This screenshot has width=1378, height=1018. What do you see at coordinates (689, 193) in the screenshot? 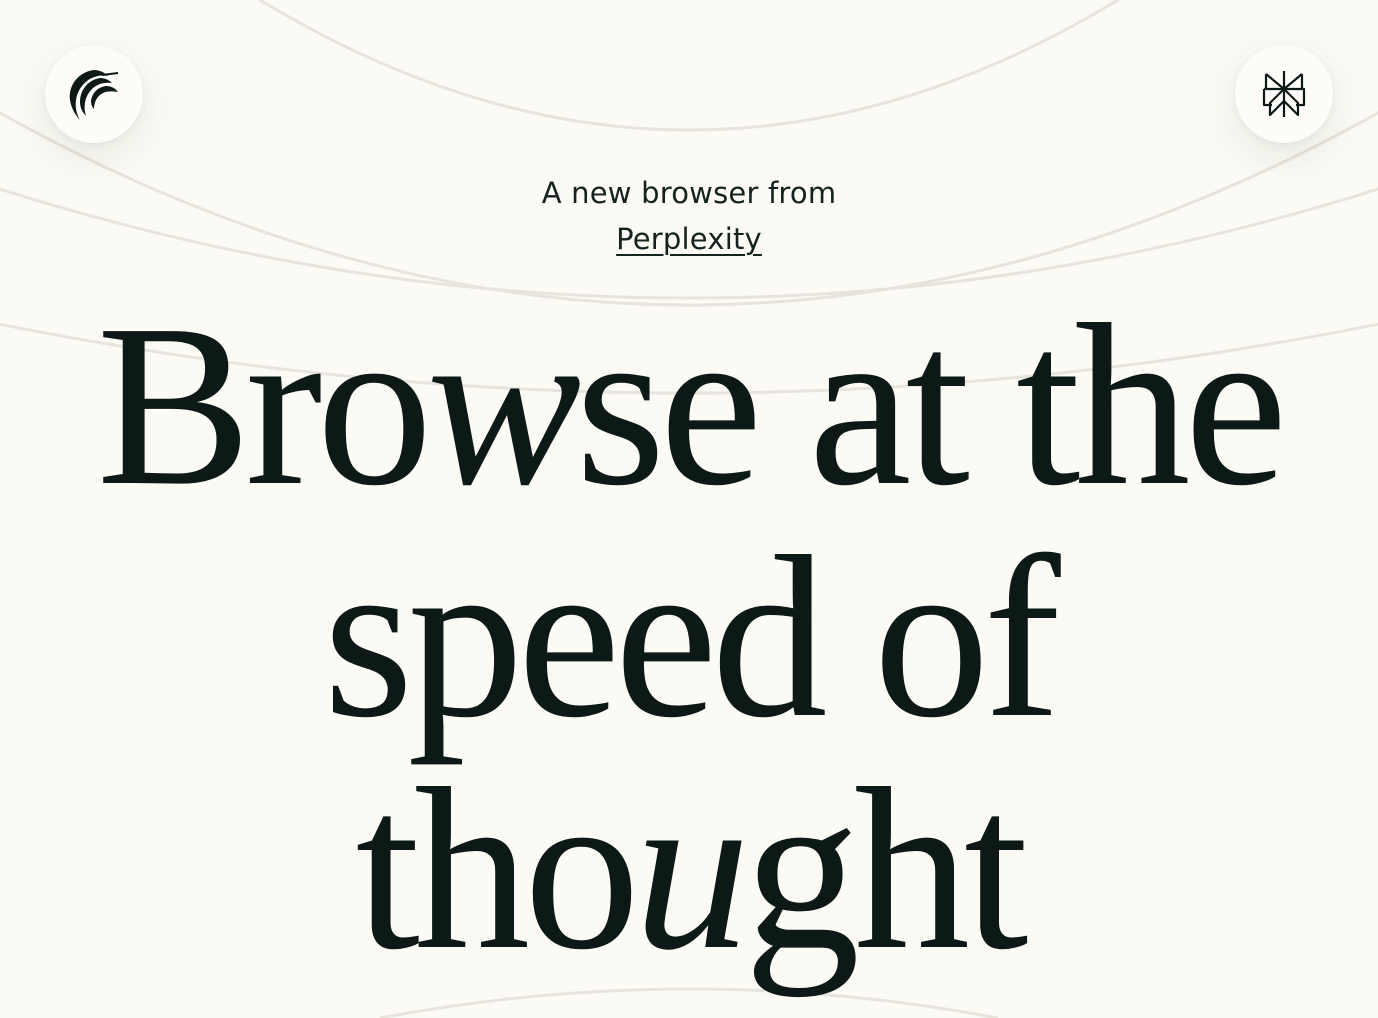
I see `tagline-text: A new browser from` at bounding box center [689, 193].